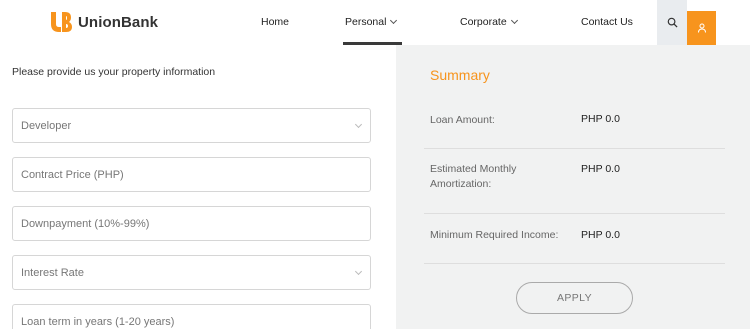  What do you see at coordinates (460, 75) in the screenshot?
I see `summary-title: Summary` at bounding box center [460, 75].